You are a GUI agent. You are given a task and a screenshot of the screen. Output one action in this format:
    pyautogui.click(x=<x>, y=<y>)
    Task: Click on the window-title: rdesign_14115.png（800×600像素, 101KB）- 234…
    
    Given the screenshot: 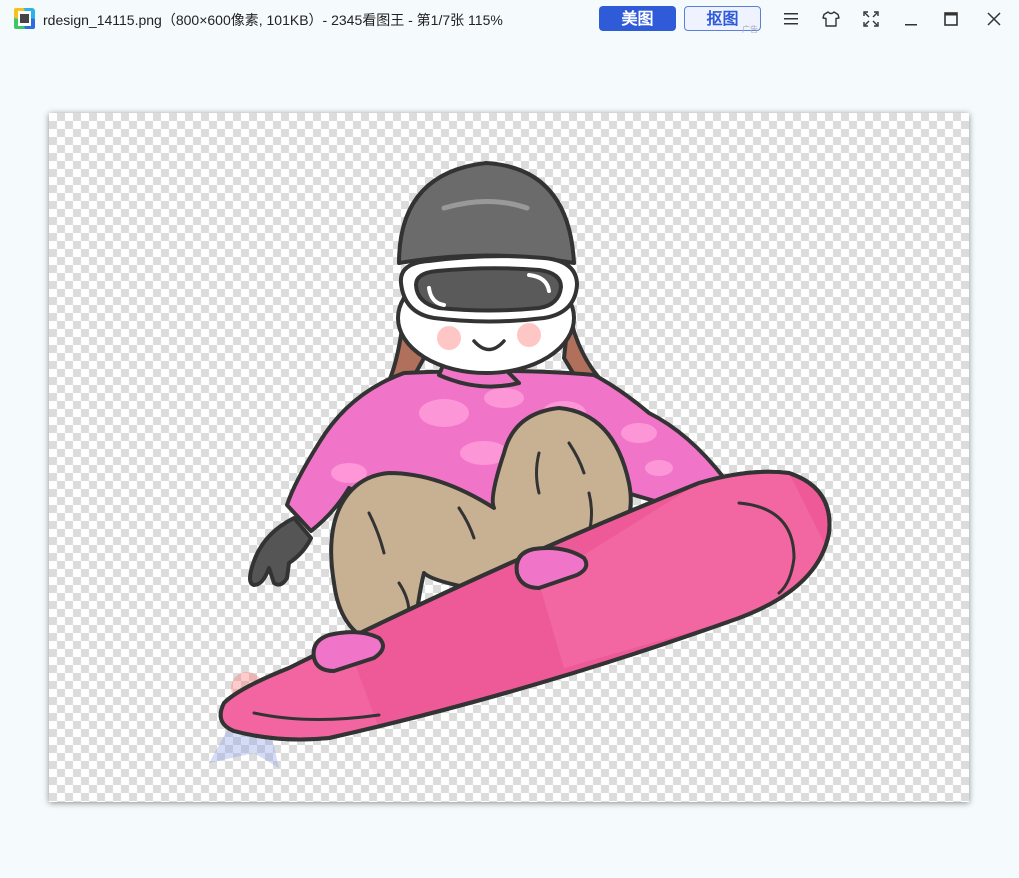 What is the action you would take?
    pyautogui.click(x=273, y=20)
    